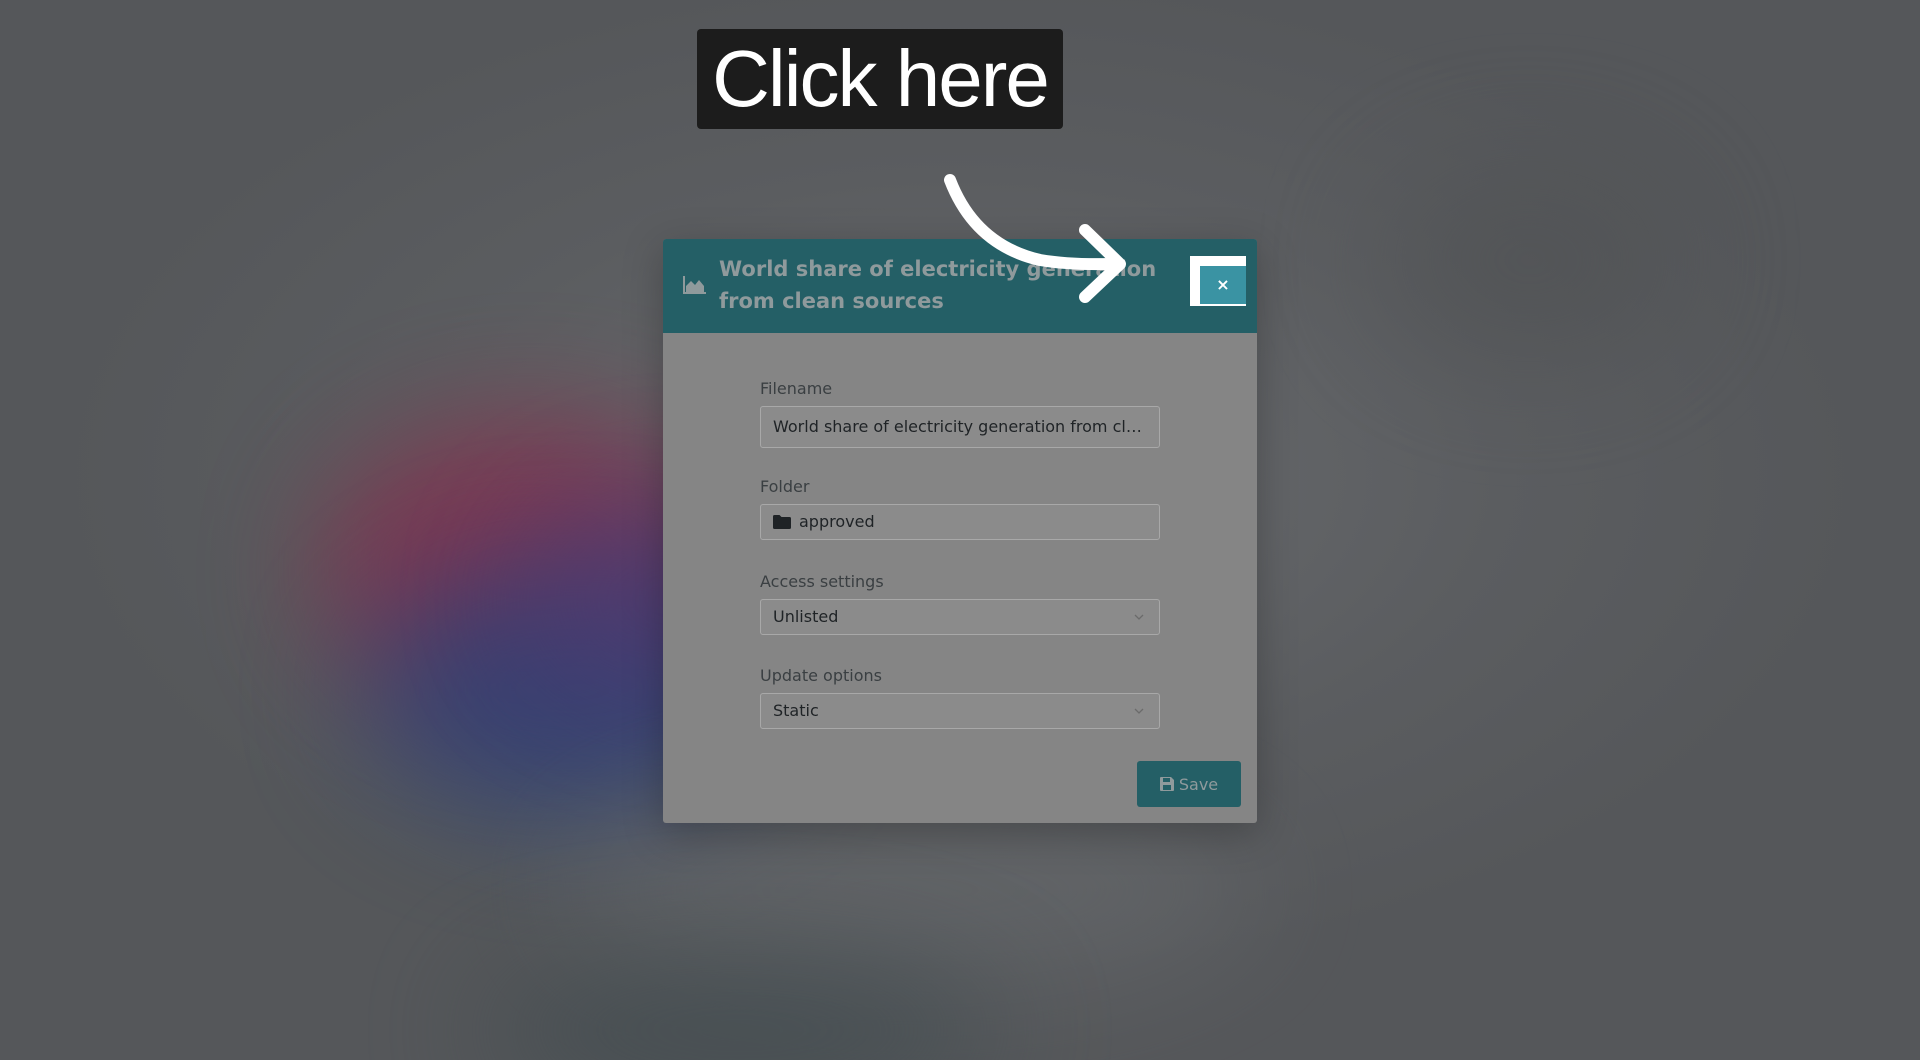 Image resolution: width=1920 pixels, height=1060 pixels. What do you see at coordinates (960, 522) in the screenshot?
I see `folder-picker: approved` at bounding box center [960, 522].